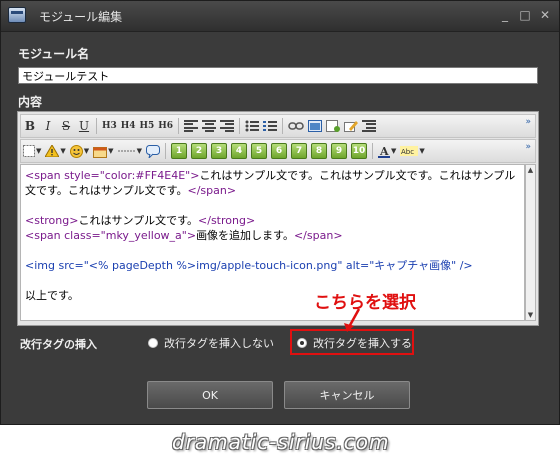 This screenshot has height=461, width=560. What do you see at coordinates (252, 126) in the screenshot?
I see `bullet-list-icon` at bounding box center [252, 126].